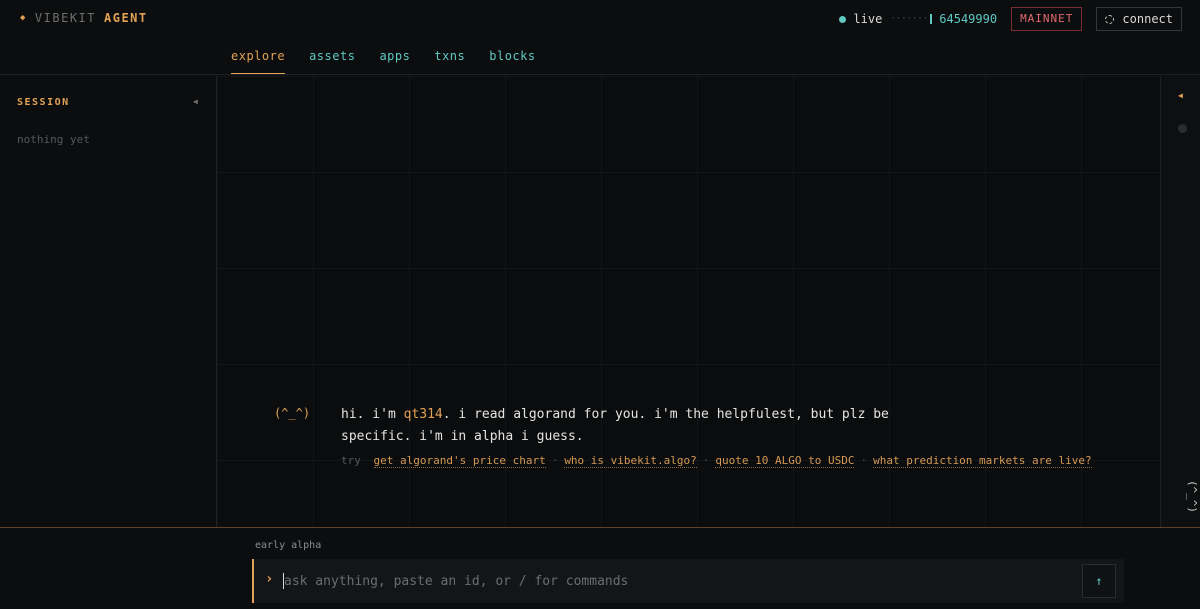 This screenshot has width=1200, height=609. I want to click on diamond-icon: ◆, so click(23, 18).